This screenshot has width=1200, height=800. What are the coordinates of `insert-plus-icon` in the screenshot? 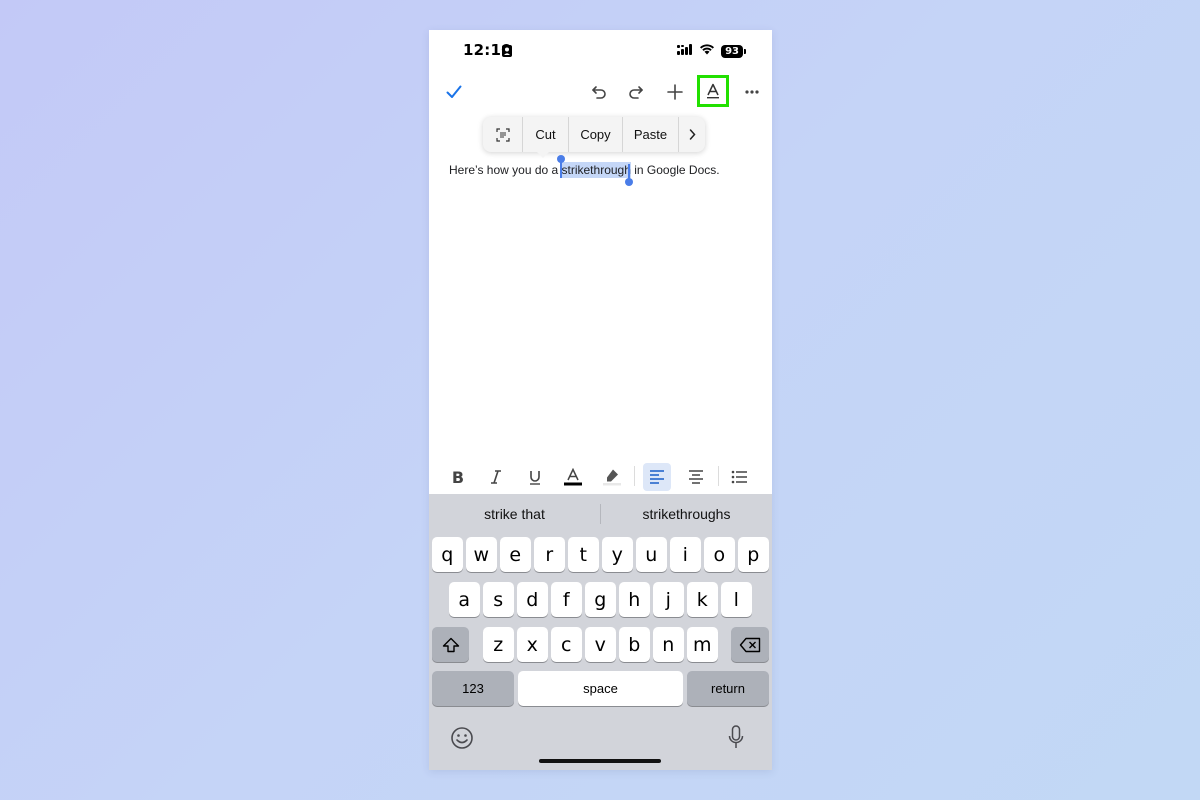 It's located at (675, 92).